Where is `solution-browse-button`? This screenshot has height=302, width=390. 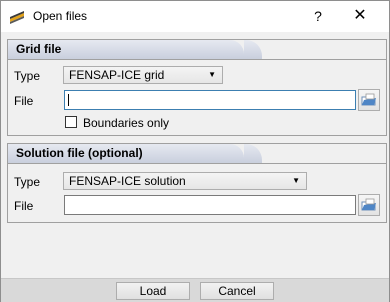 solution-browse-button is located at coordinates (369, 205).